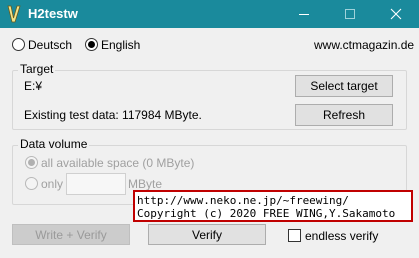 This screenshot has height=258, width=419. Describe the element at coordinates (294, 235) in the screenshot. I see `endless-verify-checkbox` at that location.